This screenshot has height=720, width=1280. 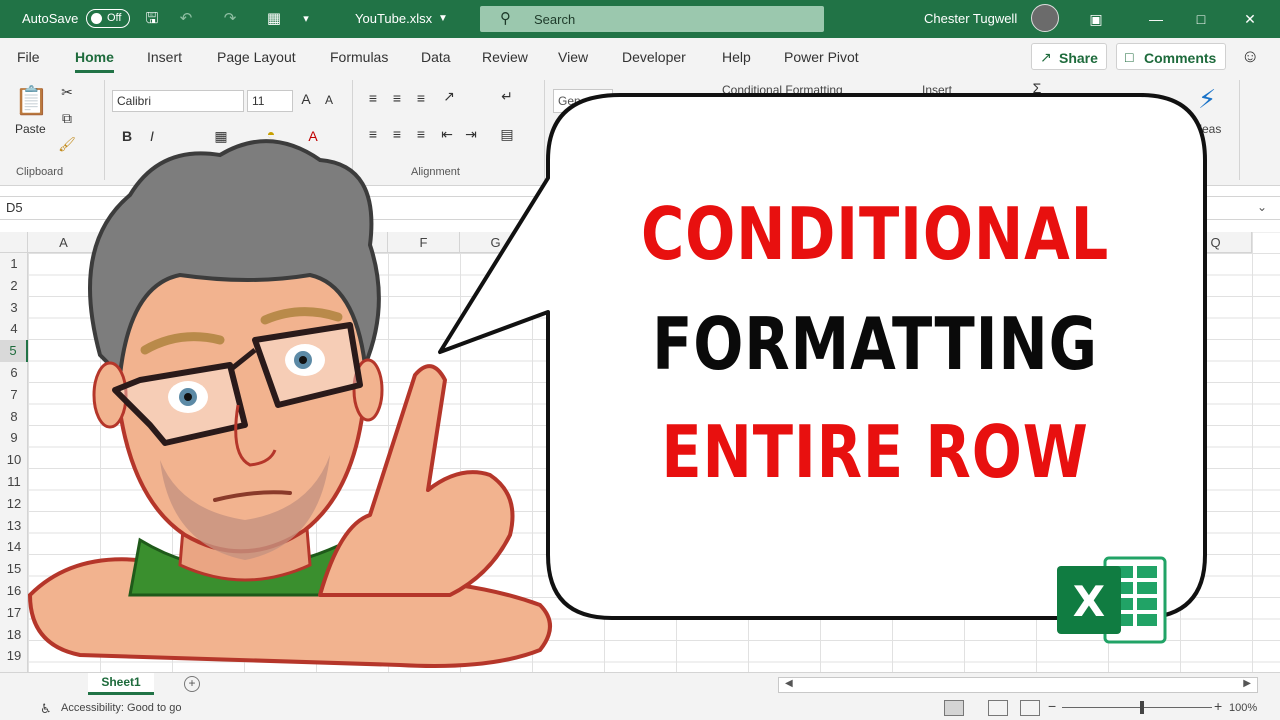 I want to click on headline-line-1: CONDITIONAL, so click(x=875, y=234).